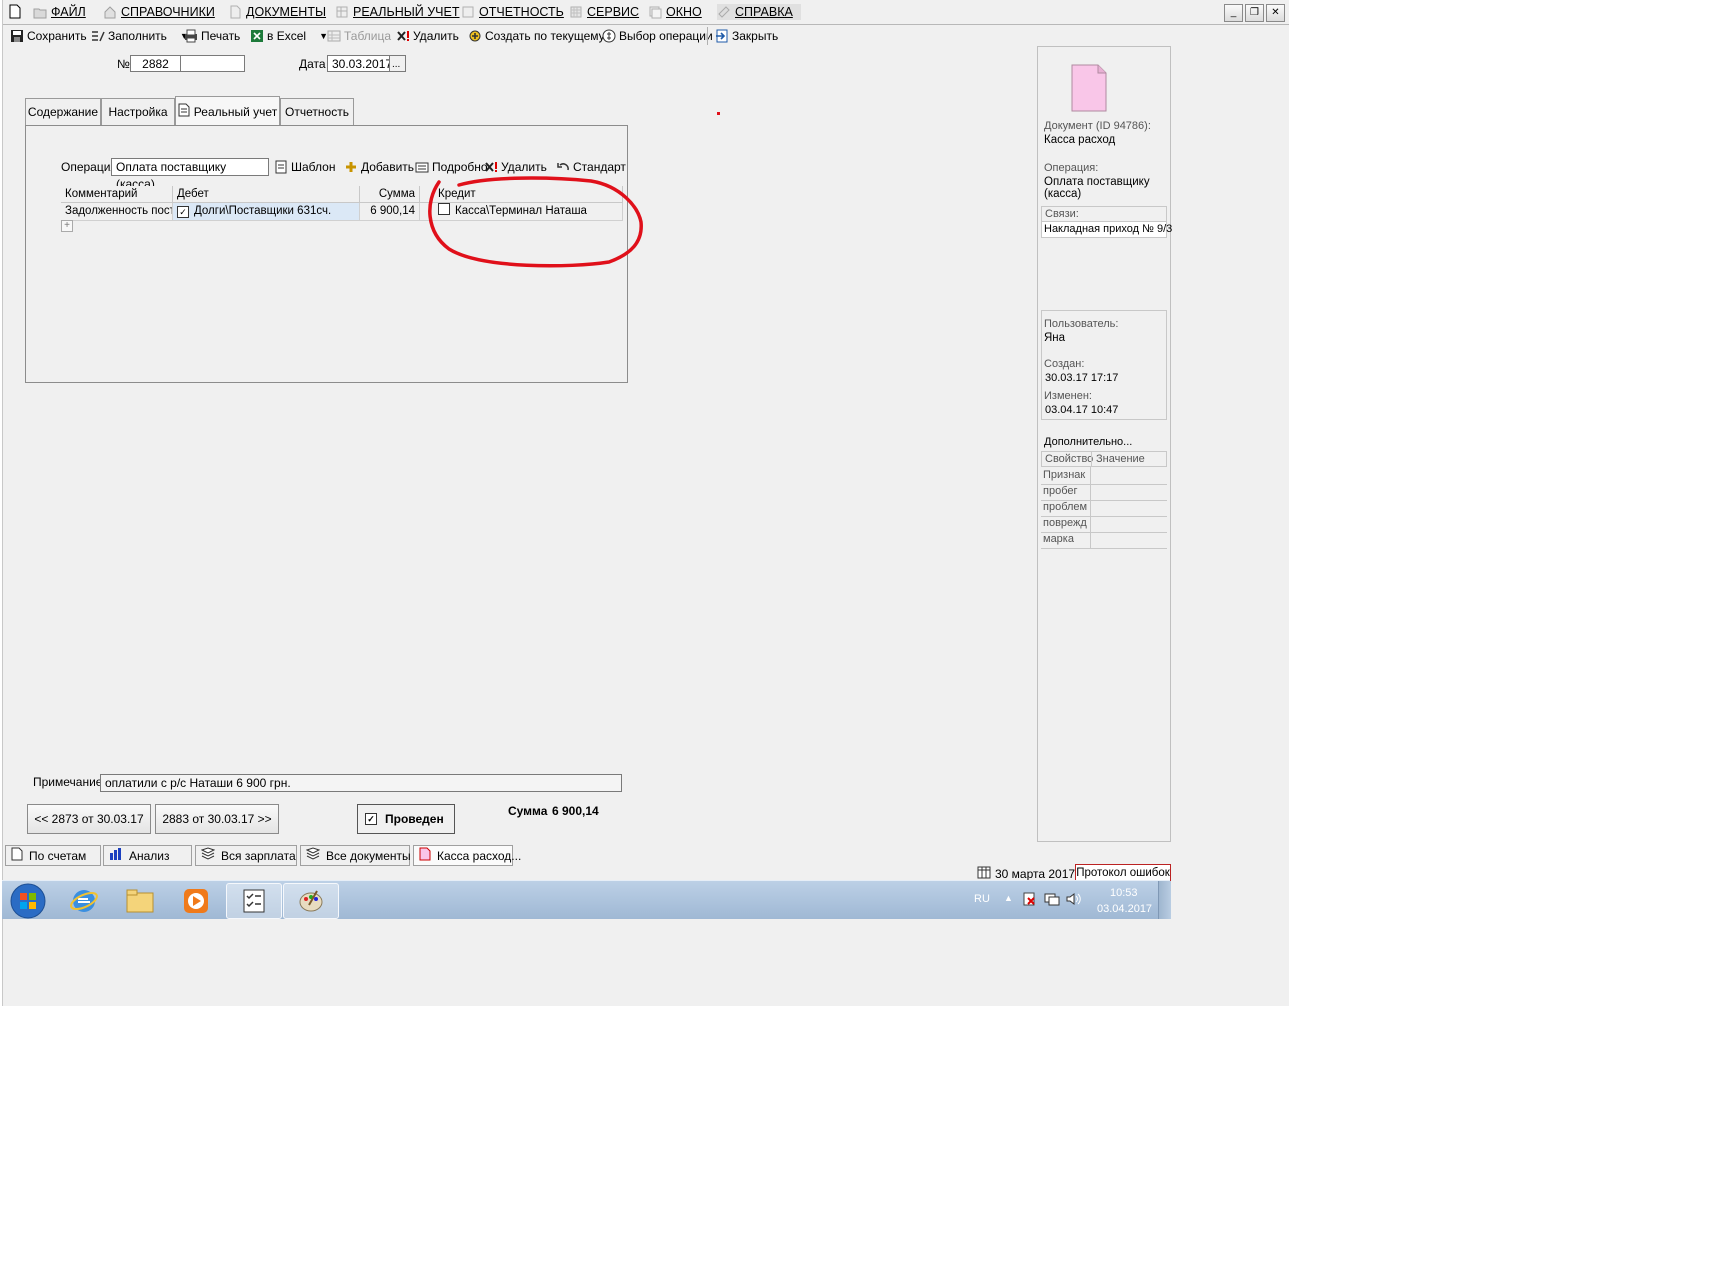 This screenshot has height=1286, width=1716. I want to click on add-row-button: Добавить, so click(379, 167).